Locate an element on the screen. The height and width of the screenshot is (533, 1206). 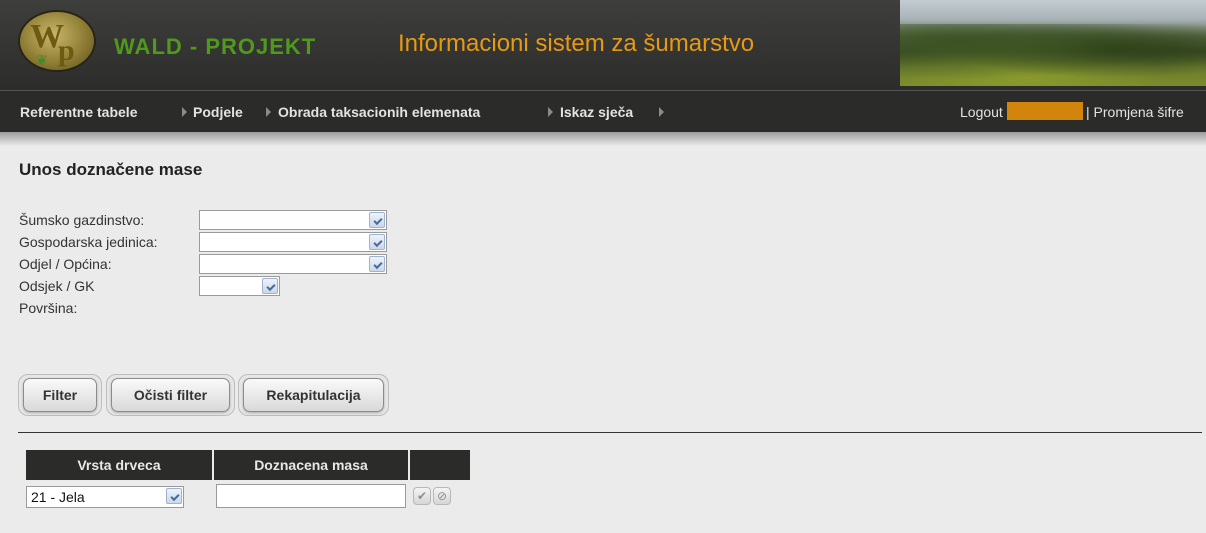
nav-shadow is located at coordinates (603, 139).